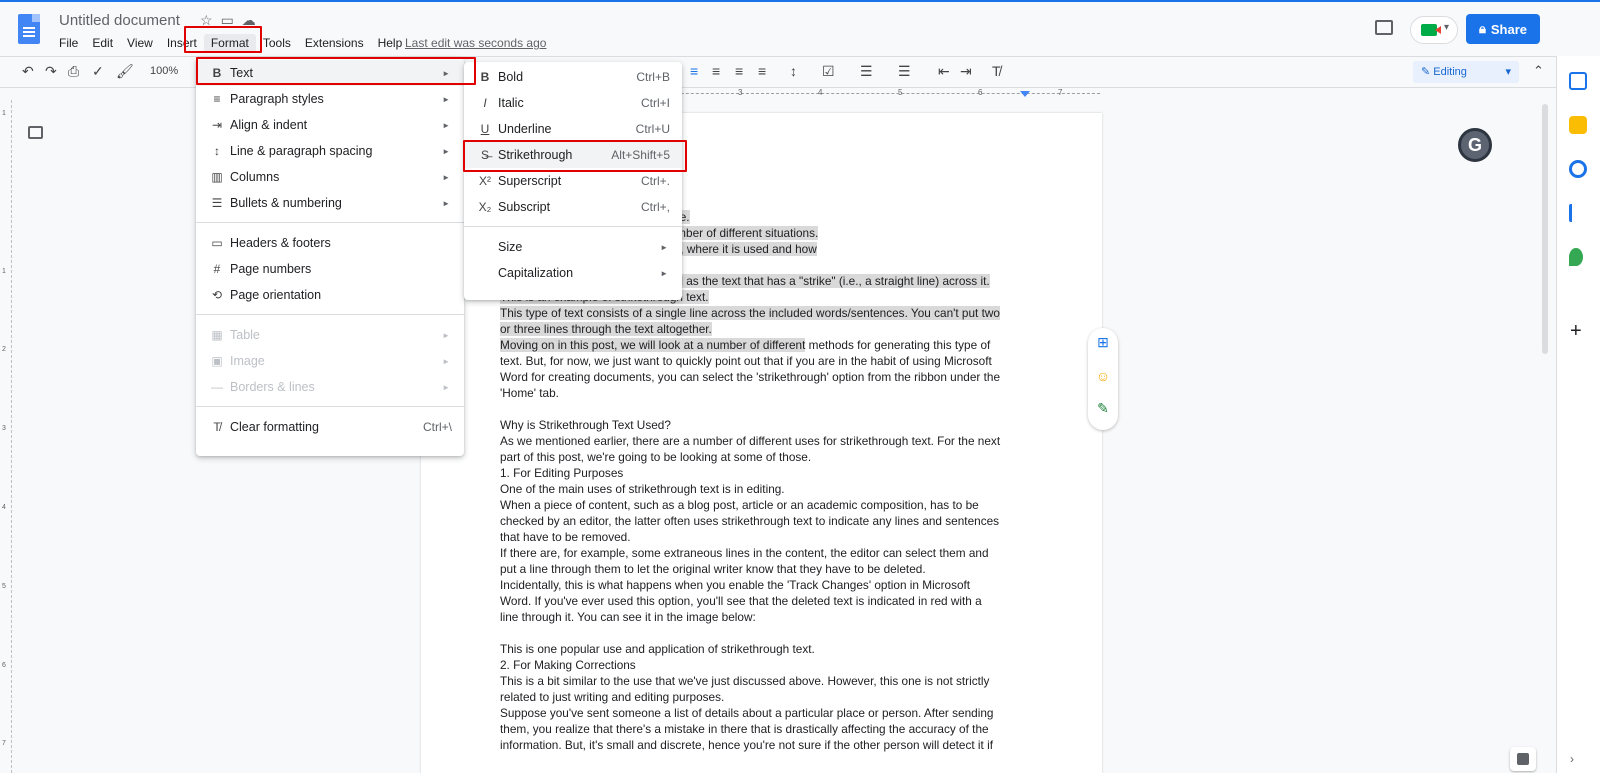 The height and width of the screenshot is (773, 1600). Describe the element at coordinates (573, 103) in the screenshot. I see `text-menu-item-italic: I Italic Ctrl+I` at that location.